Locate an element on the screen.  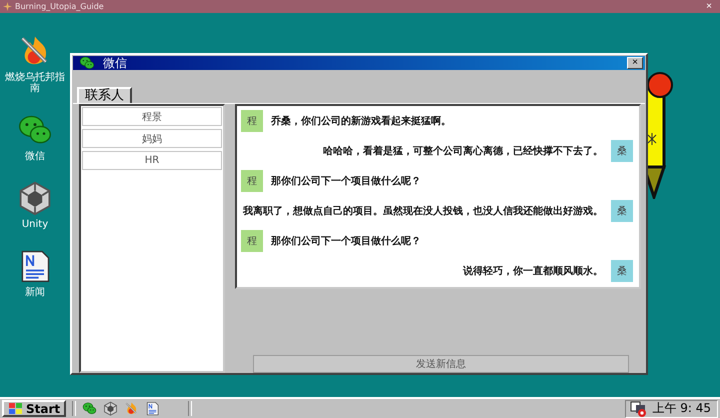
desktop-icon-label: 燃烧乌托邦指南 is located at coordinates (35, 83).